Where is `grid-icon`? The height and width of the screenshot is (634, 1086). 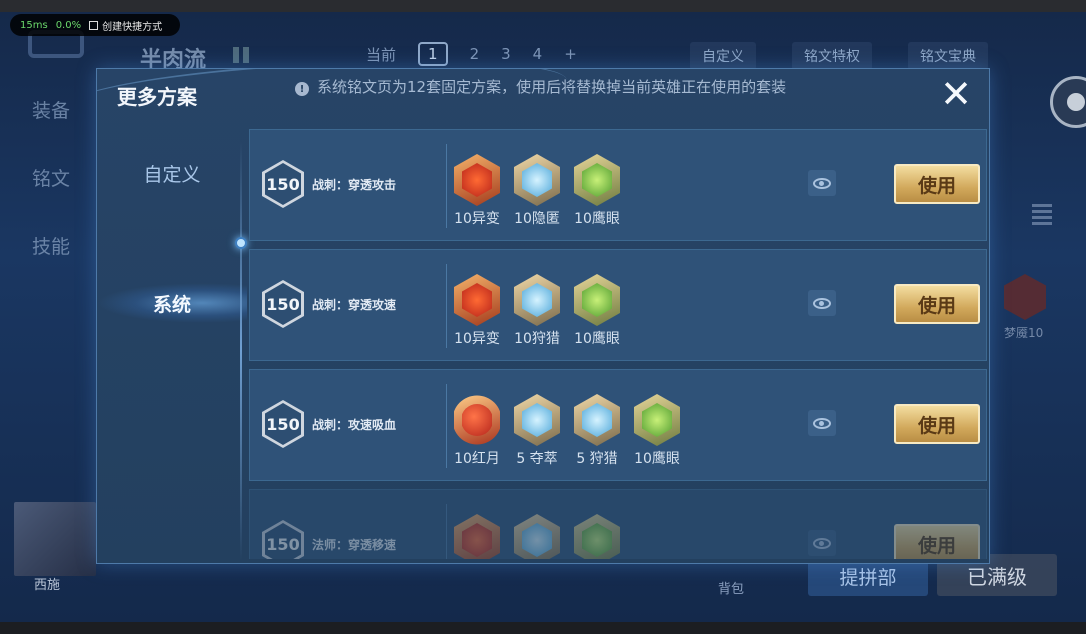 grid-icon is located at coordinates (241, 55).